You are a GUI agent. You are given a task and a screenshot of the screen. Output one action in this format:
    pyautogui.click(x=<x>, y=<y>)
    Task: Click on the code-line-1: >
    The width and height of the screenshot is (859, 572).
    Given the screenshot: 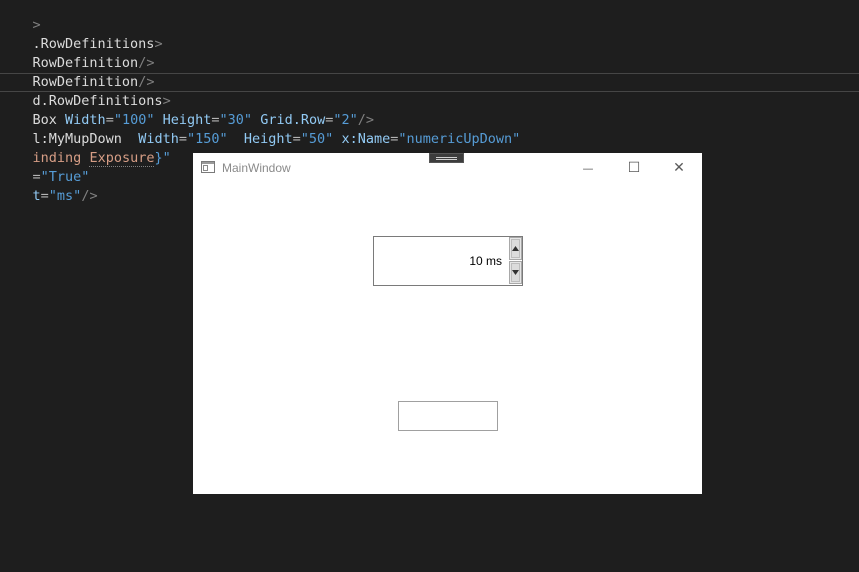 What is the action you would take?
    pyautogui.click(x=20, y=16)
    